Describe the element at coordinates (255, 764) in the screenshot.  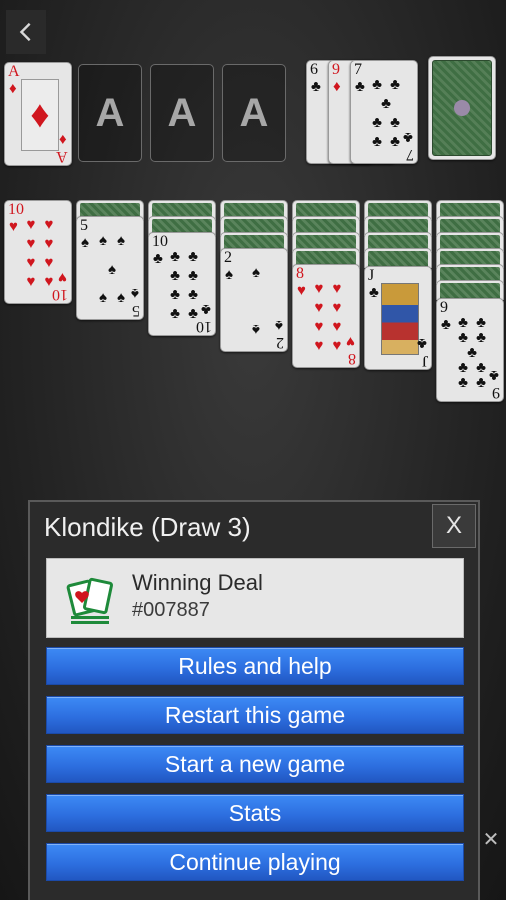
I see `new-game-button: Start a new game` at that location.